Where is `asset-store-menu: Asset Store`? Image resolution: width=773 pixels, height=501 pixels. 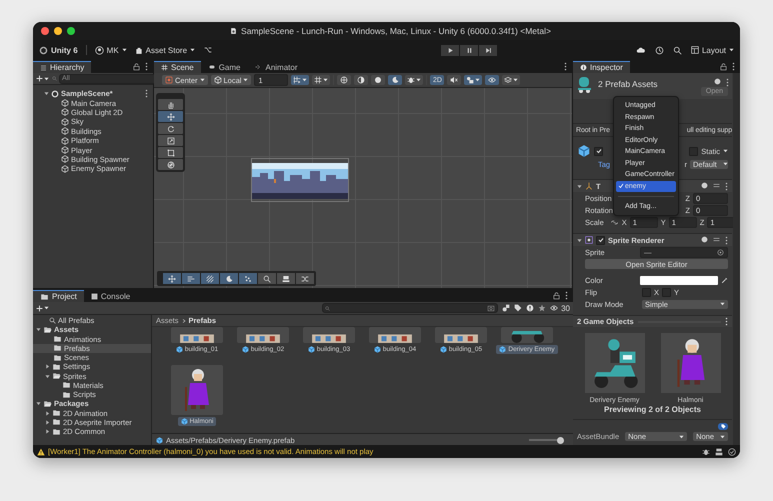
asset-store-menu: Asset Store is located at coordinates (165, 50).